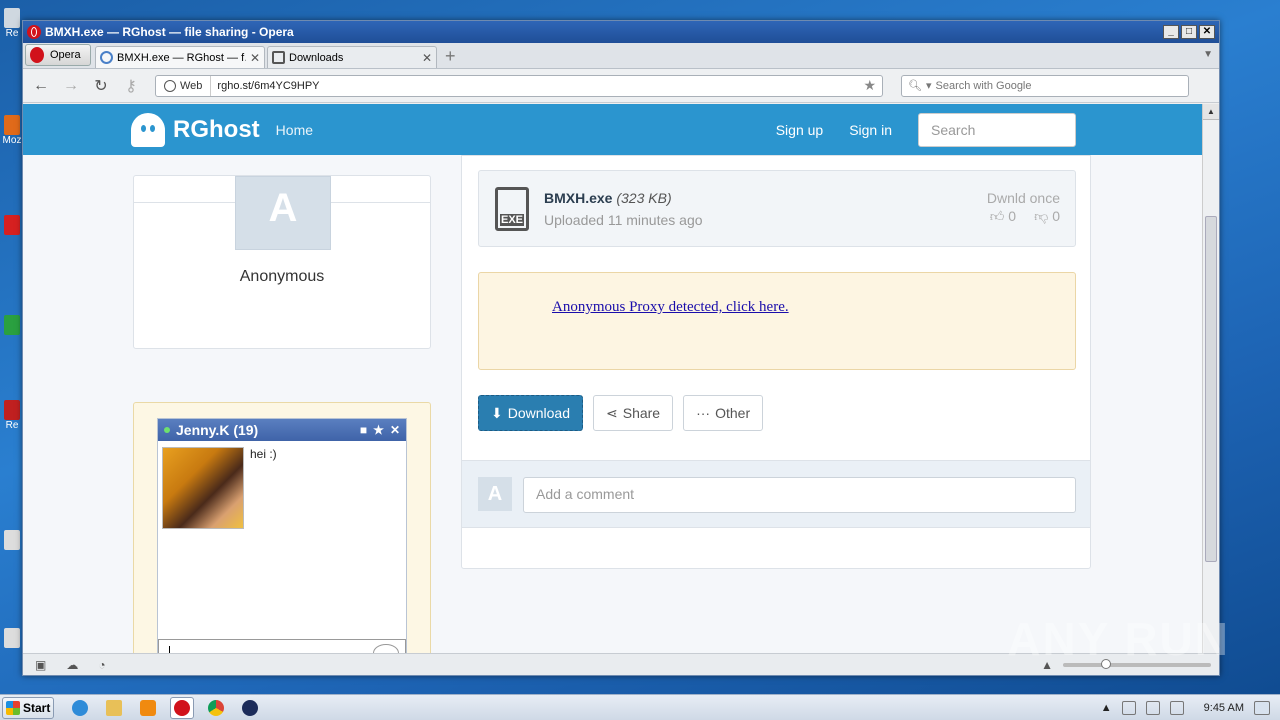 Image resolution: width=1280 pixels, height=720 pixels. Describe the element at coordinates (983, 85) in the screenshot. I see `search-placeholder: Search with Google` at that location.